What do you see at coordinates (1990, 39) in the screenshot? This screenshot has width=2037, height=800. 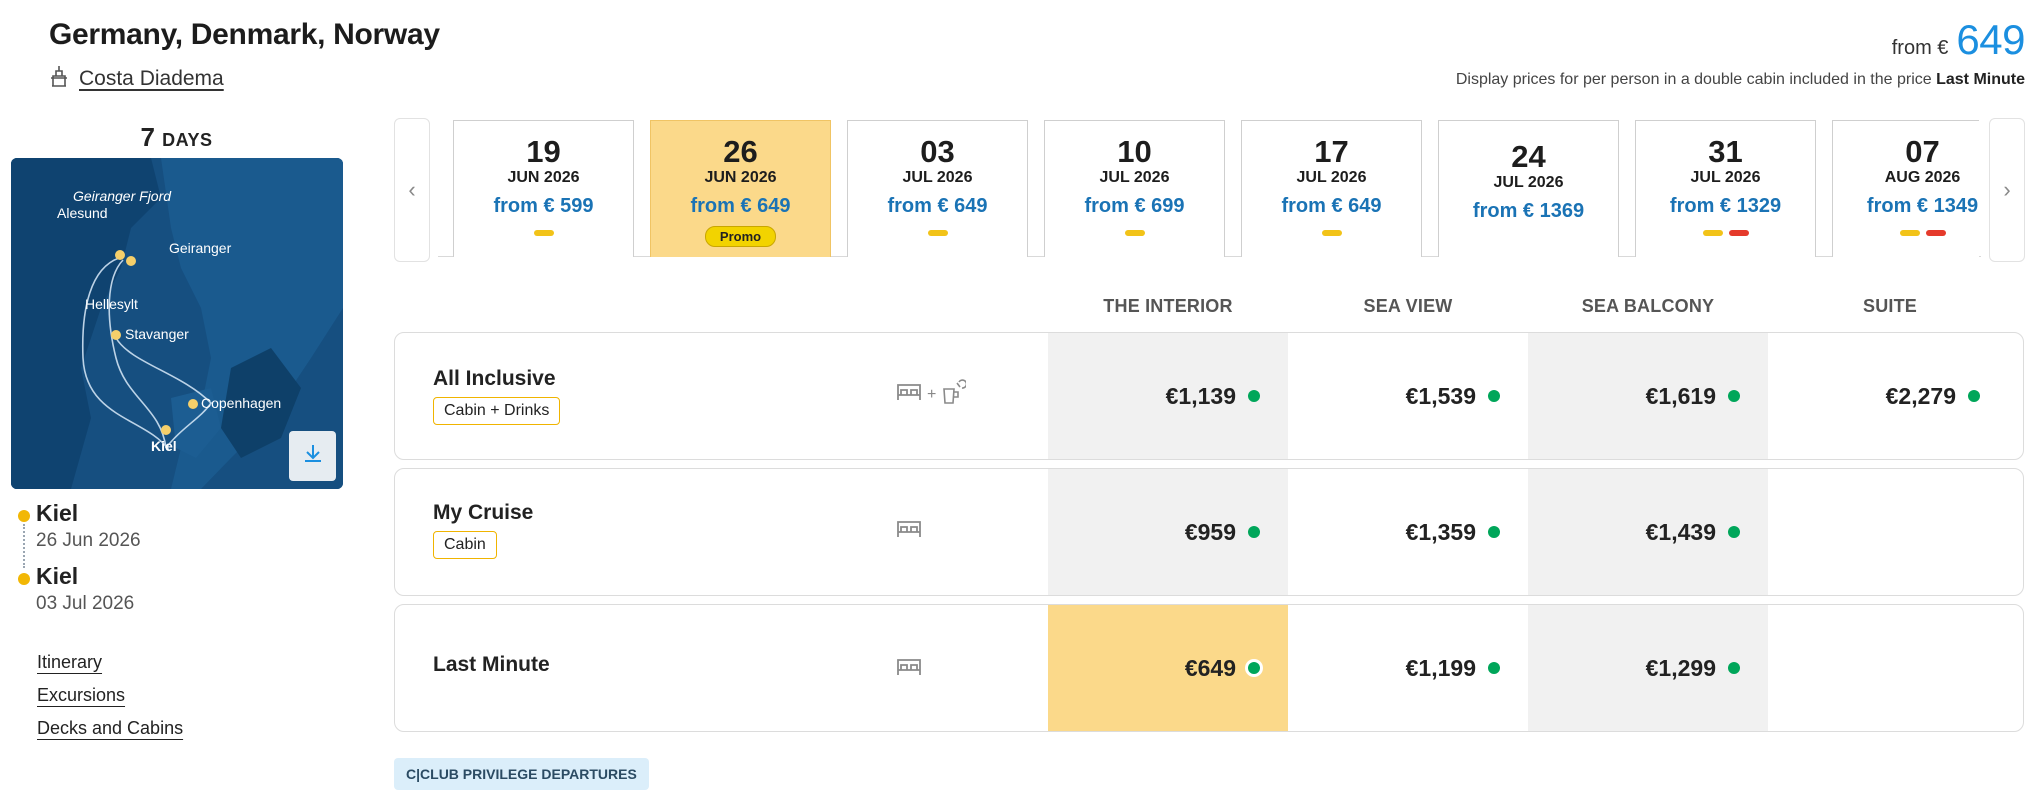 I see `price-from-amount: 649` at bounding box center [1990, 39].